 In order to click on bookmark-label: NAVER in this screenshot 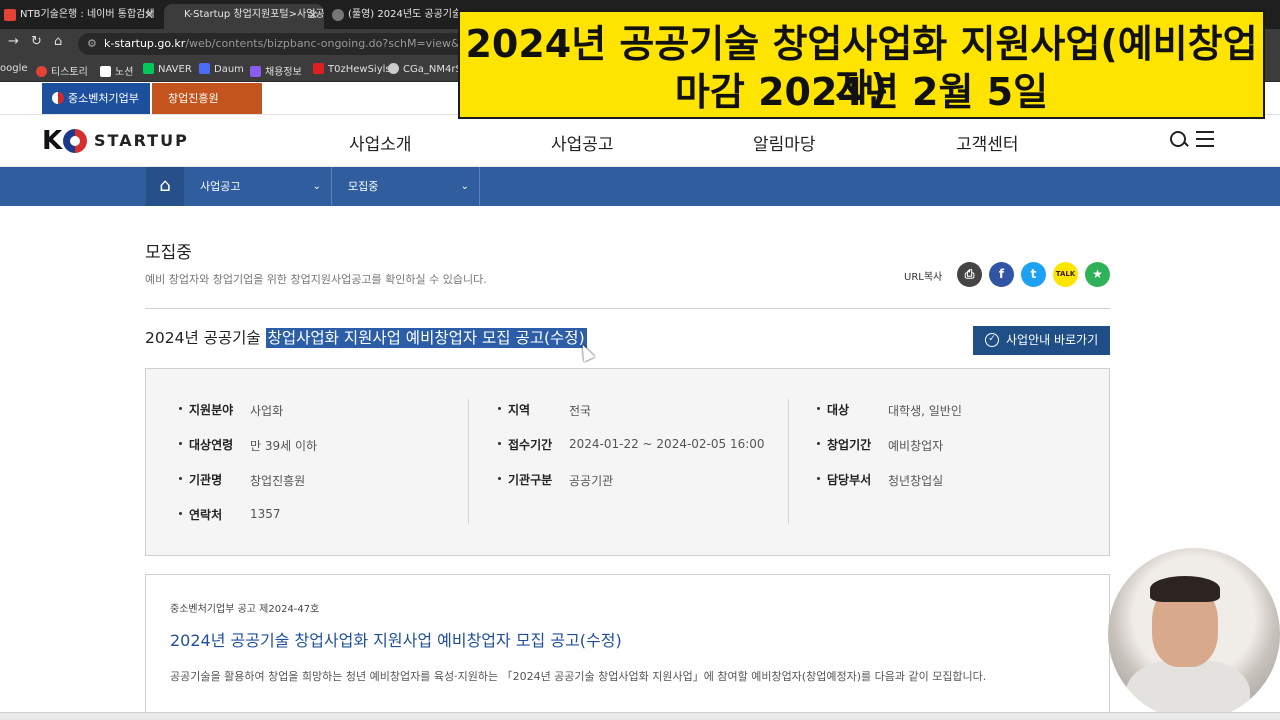, I will do `click(175, 69)`.